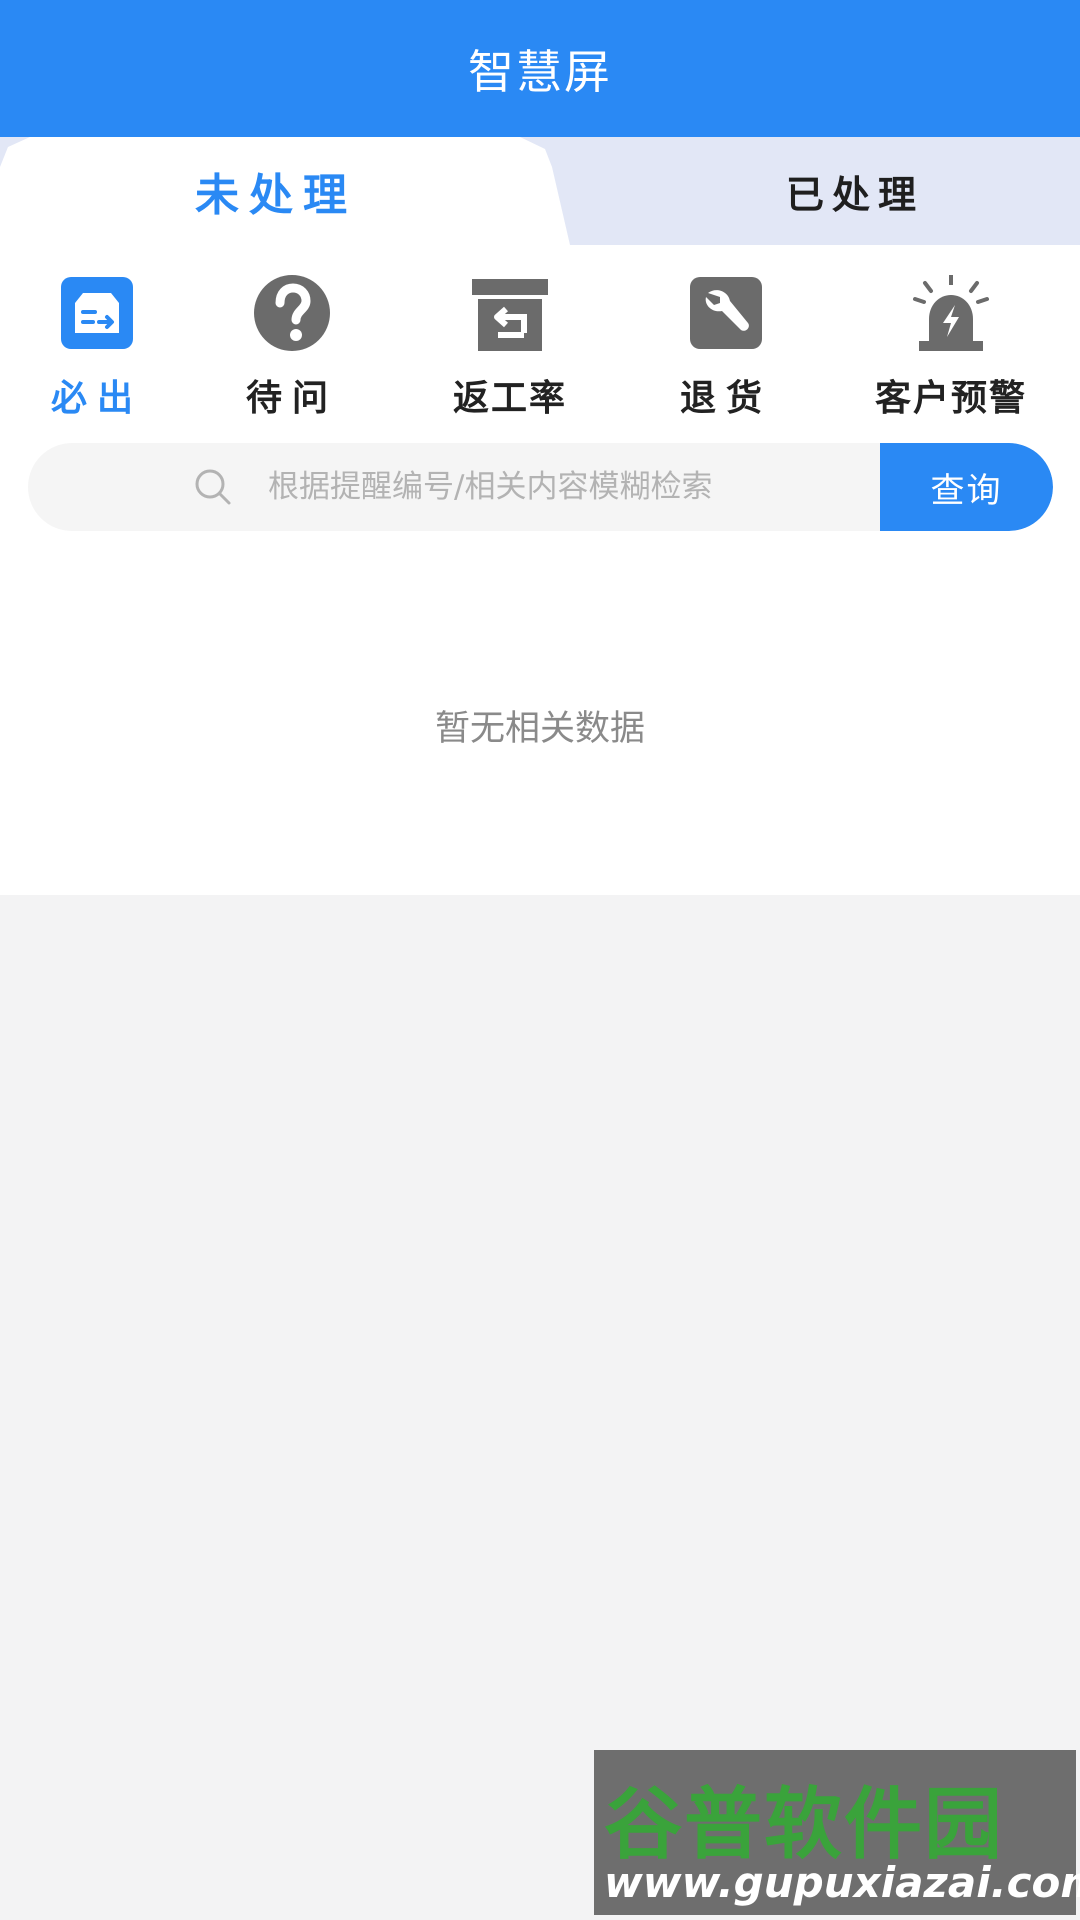 The image size is (1080, 1920). Describe the element at coordinates (825, 191) in the screenshot. I see `tab-processed: 已处理` at that location.